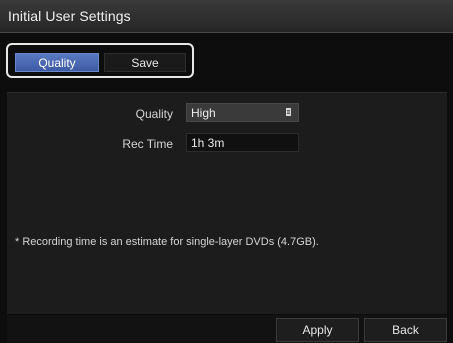 The image size is (453, 343). Describe the element at coordinates (405, 330) in the screenshot. I see `back-button: Back` at that location.